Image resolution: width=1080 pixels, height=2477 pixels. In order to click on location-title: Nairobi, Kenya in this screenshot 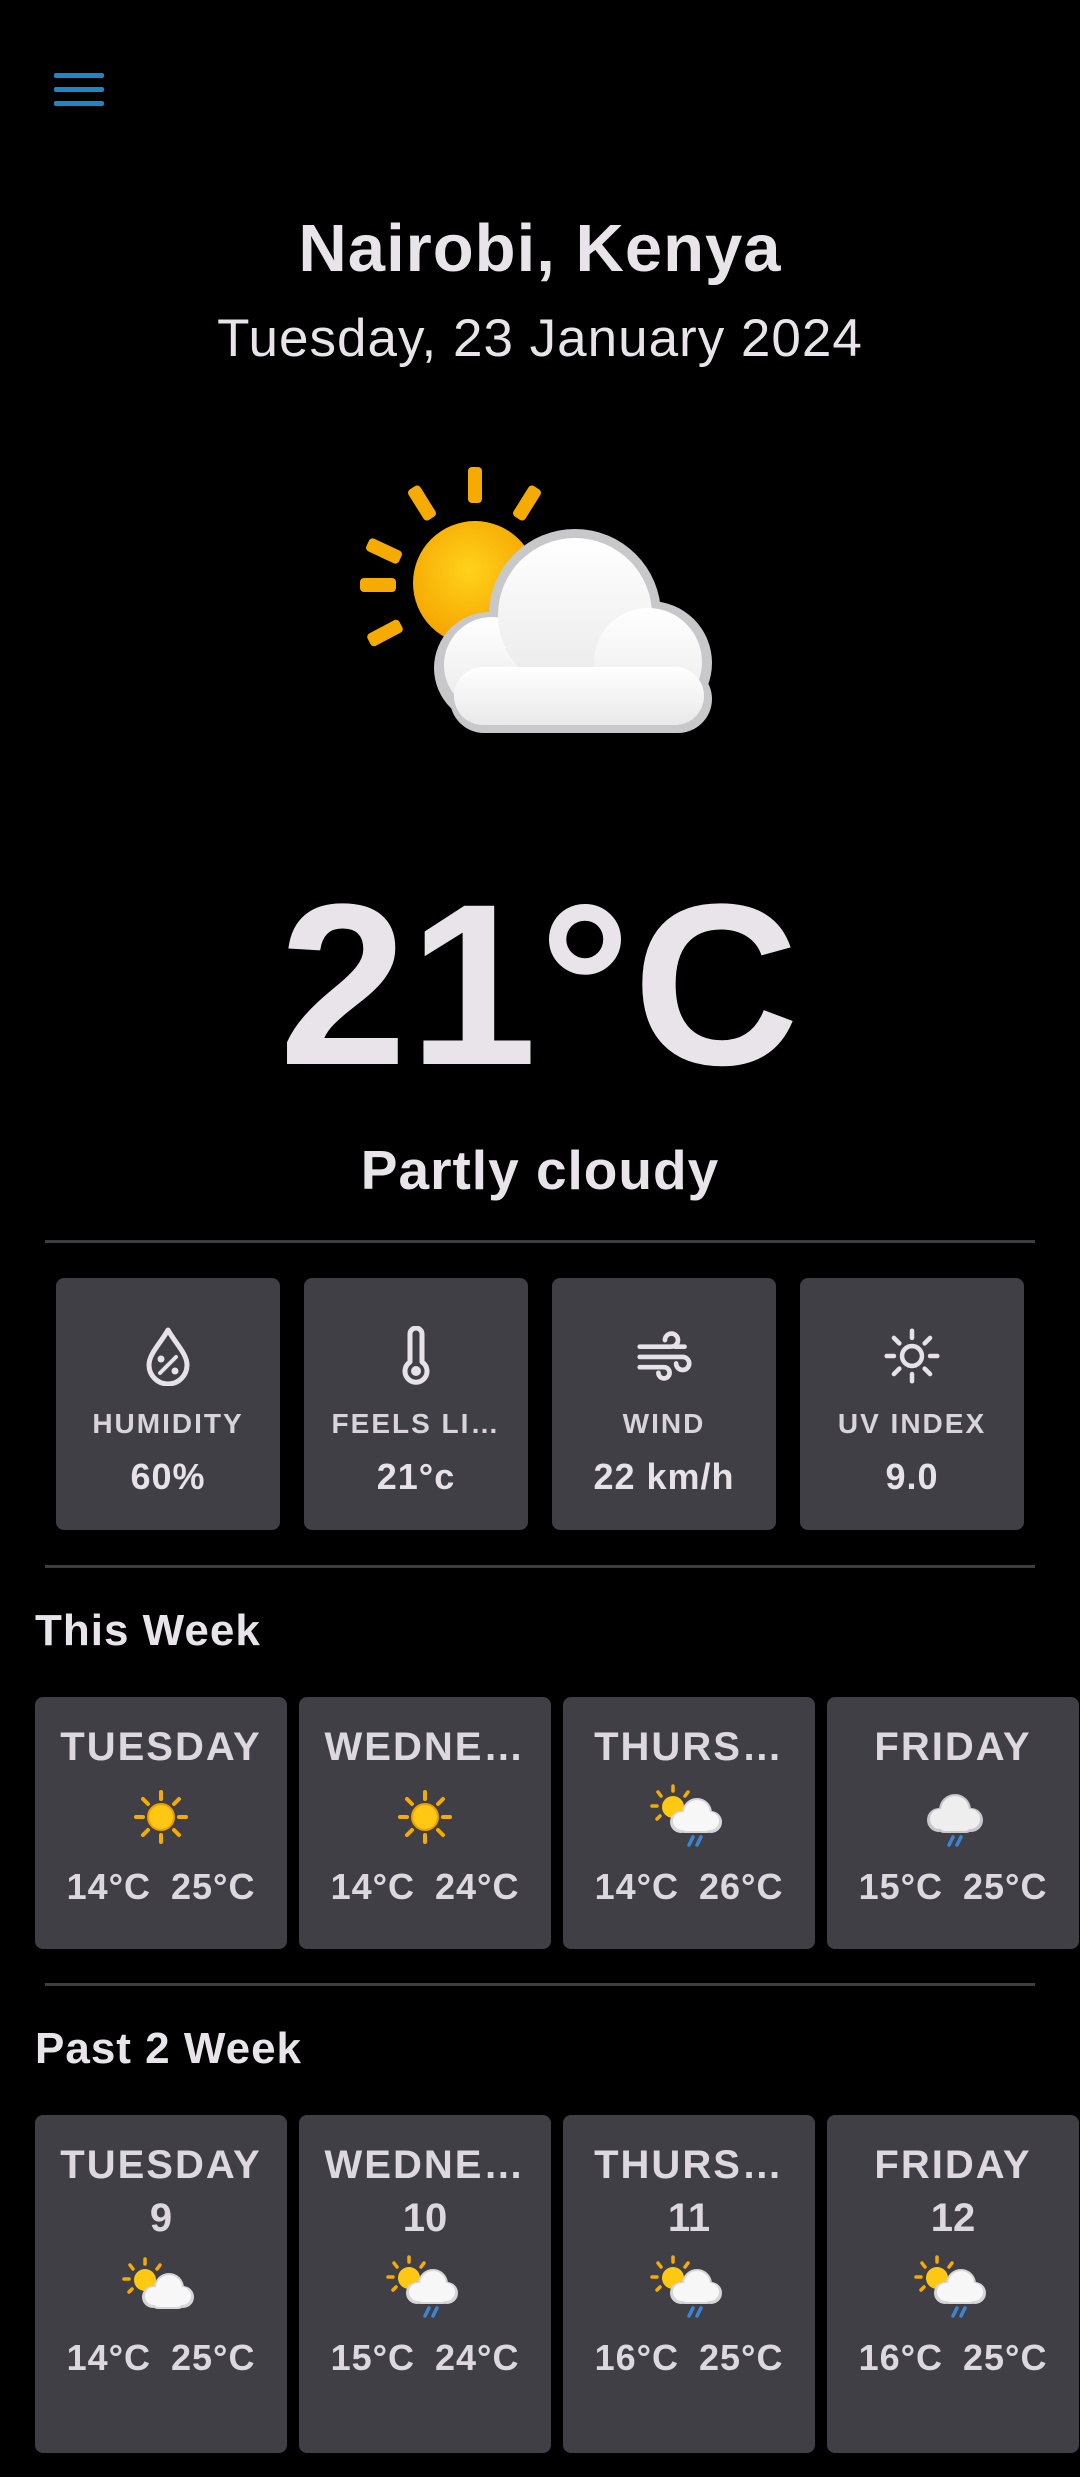, I will do `click(540, 248)`.